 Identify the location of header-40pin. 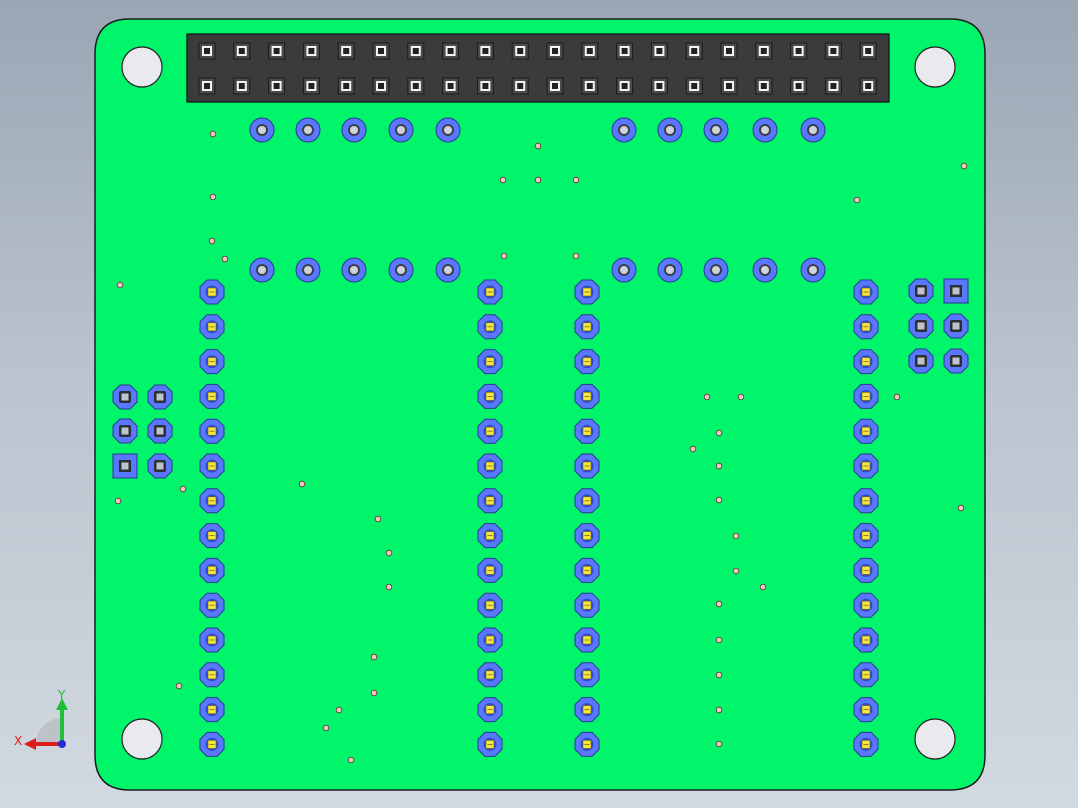
(538, 68).